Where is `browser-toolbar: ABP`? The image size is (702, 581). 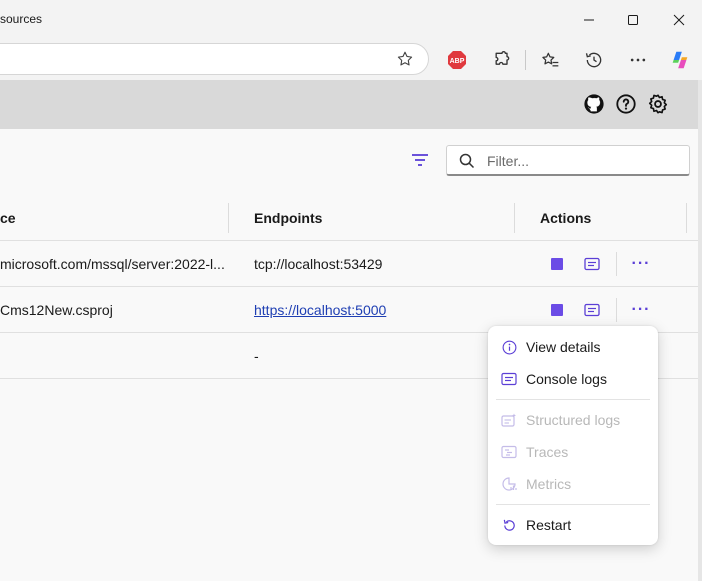
browser-toolbar: ABP is located at coordinates (351, 60).